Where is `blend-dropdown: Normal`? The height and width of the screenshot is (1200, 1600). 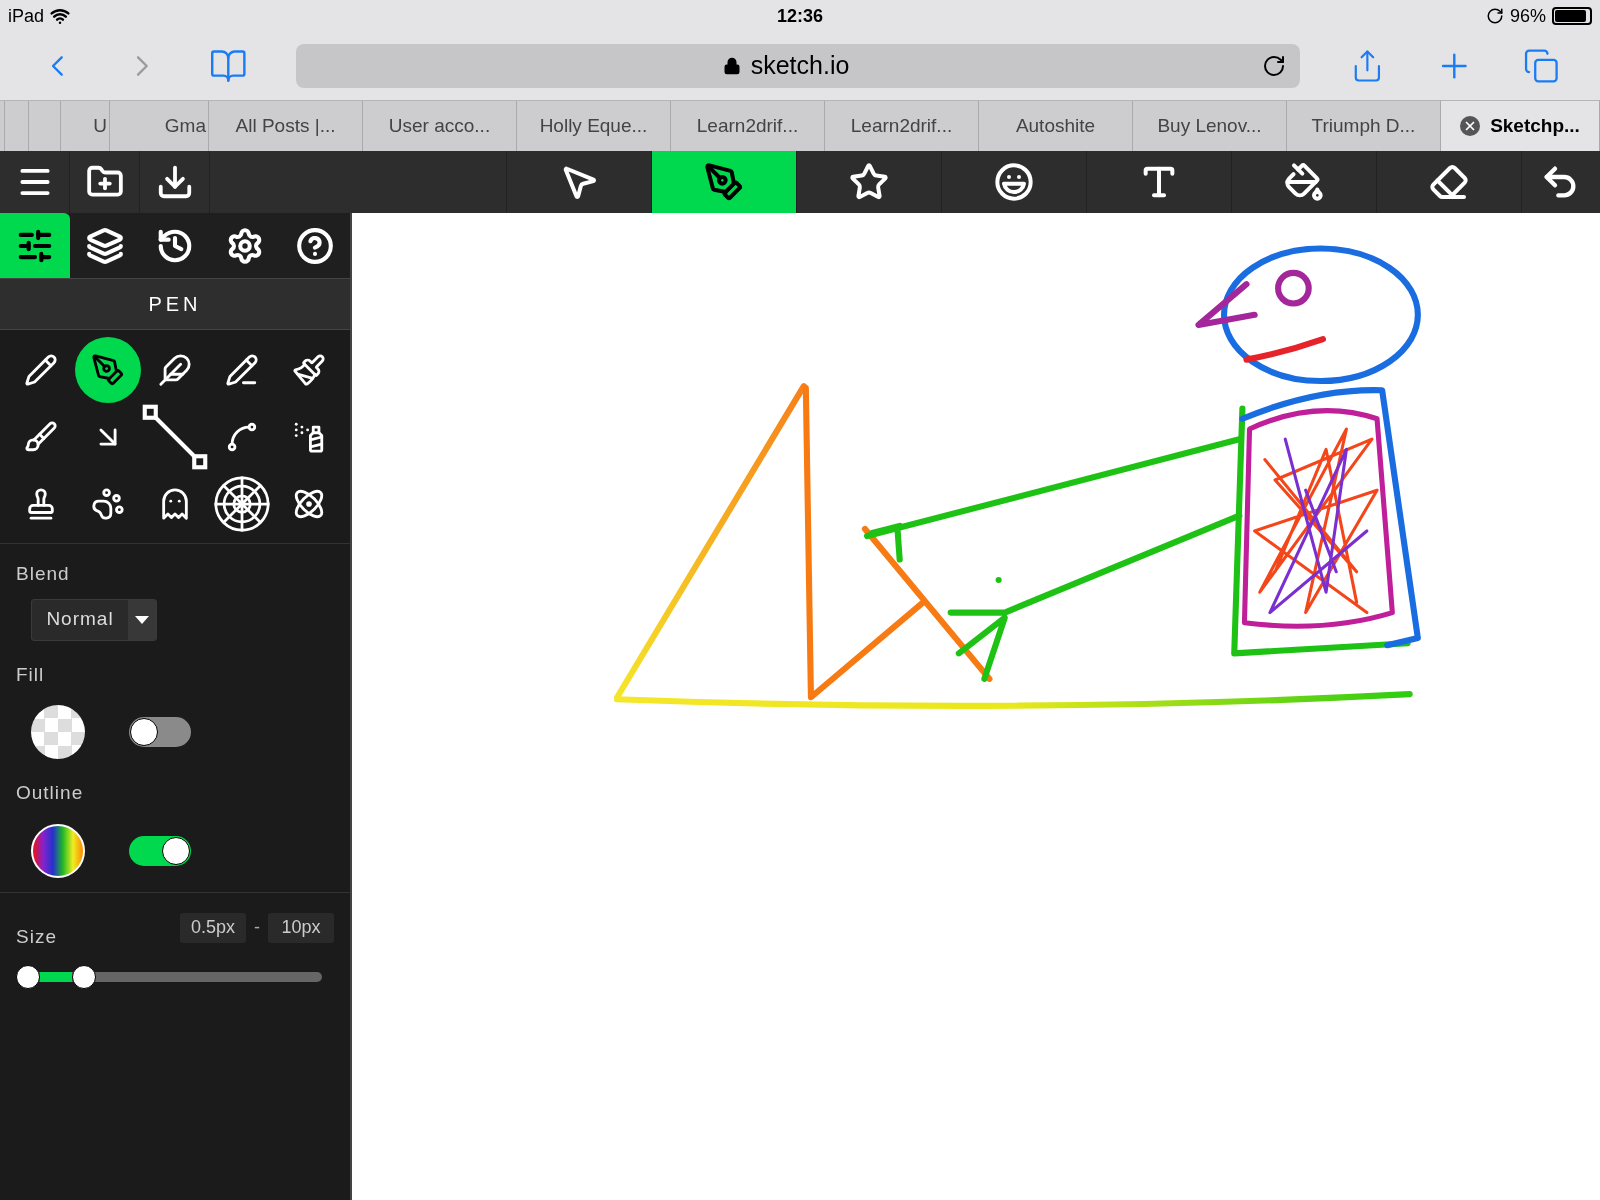
blend-dropdown: Normal is located at coordinates (94, 619).